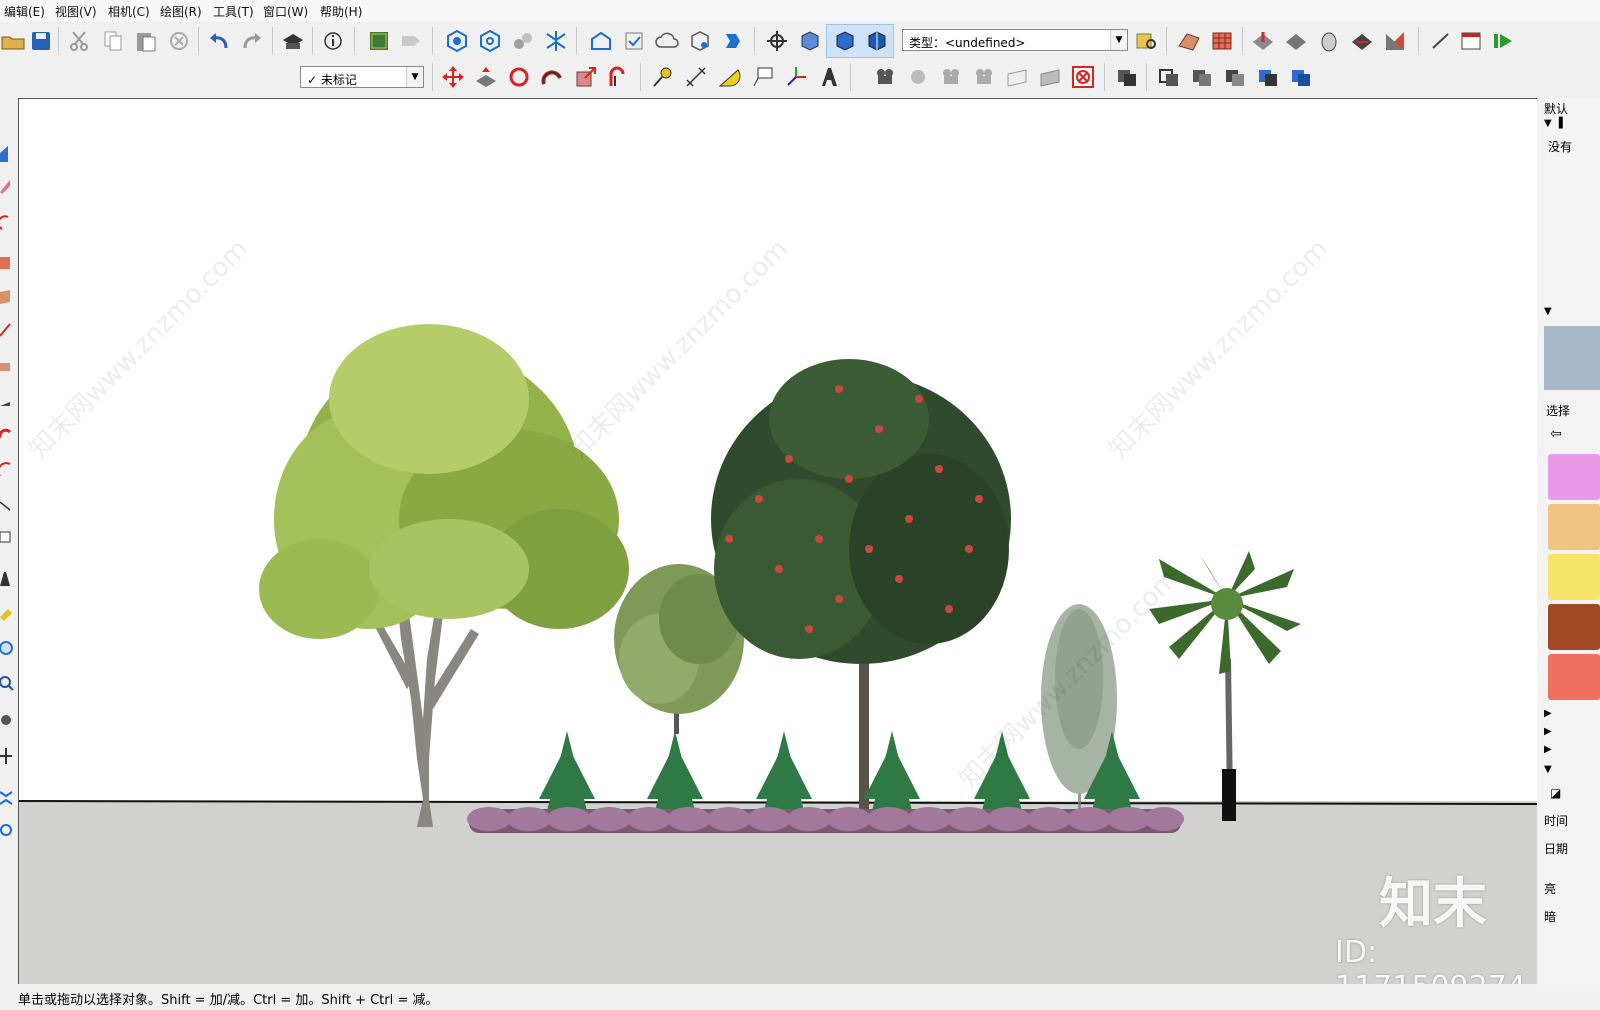 This screenshot has height=1010, width=1600. Describe the element at coordinates (7, 436) in the screenshot. I see `follow-icon` at that location.